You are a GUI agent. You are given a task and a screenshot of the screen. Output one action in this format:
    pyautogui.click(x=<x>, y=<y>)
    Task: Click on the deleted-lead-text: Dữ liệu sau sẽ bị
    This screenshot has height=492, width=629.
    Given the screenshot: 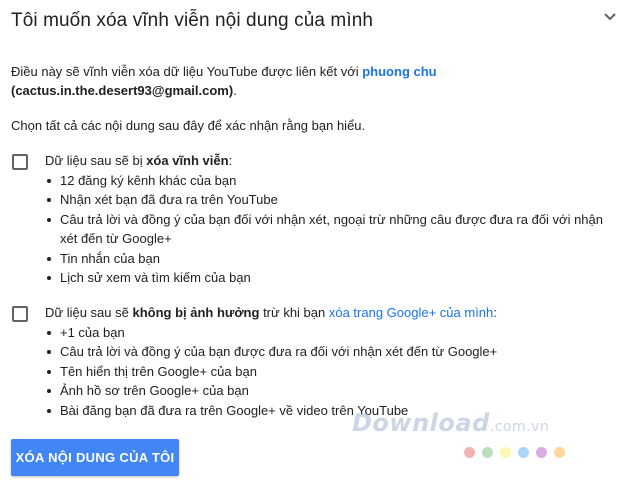 What is the action you would take?
    pyautogui.click(x=96, y=160)
    